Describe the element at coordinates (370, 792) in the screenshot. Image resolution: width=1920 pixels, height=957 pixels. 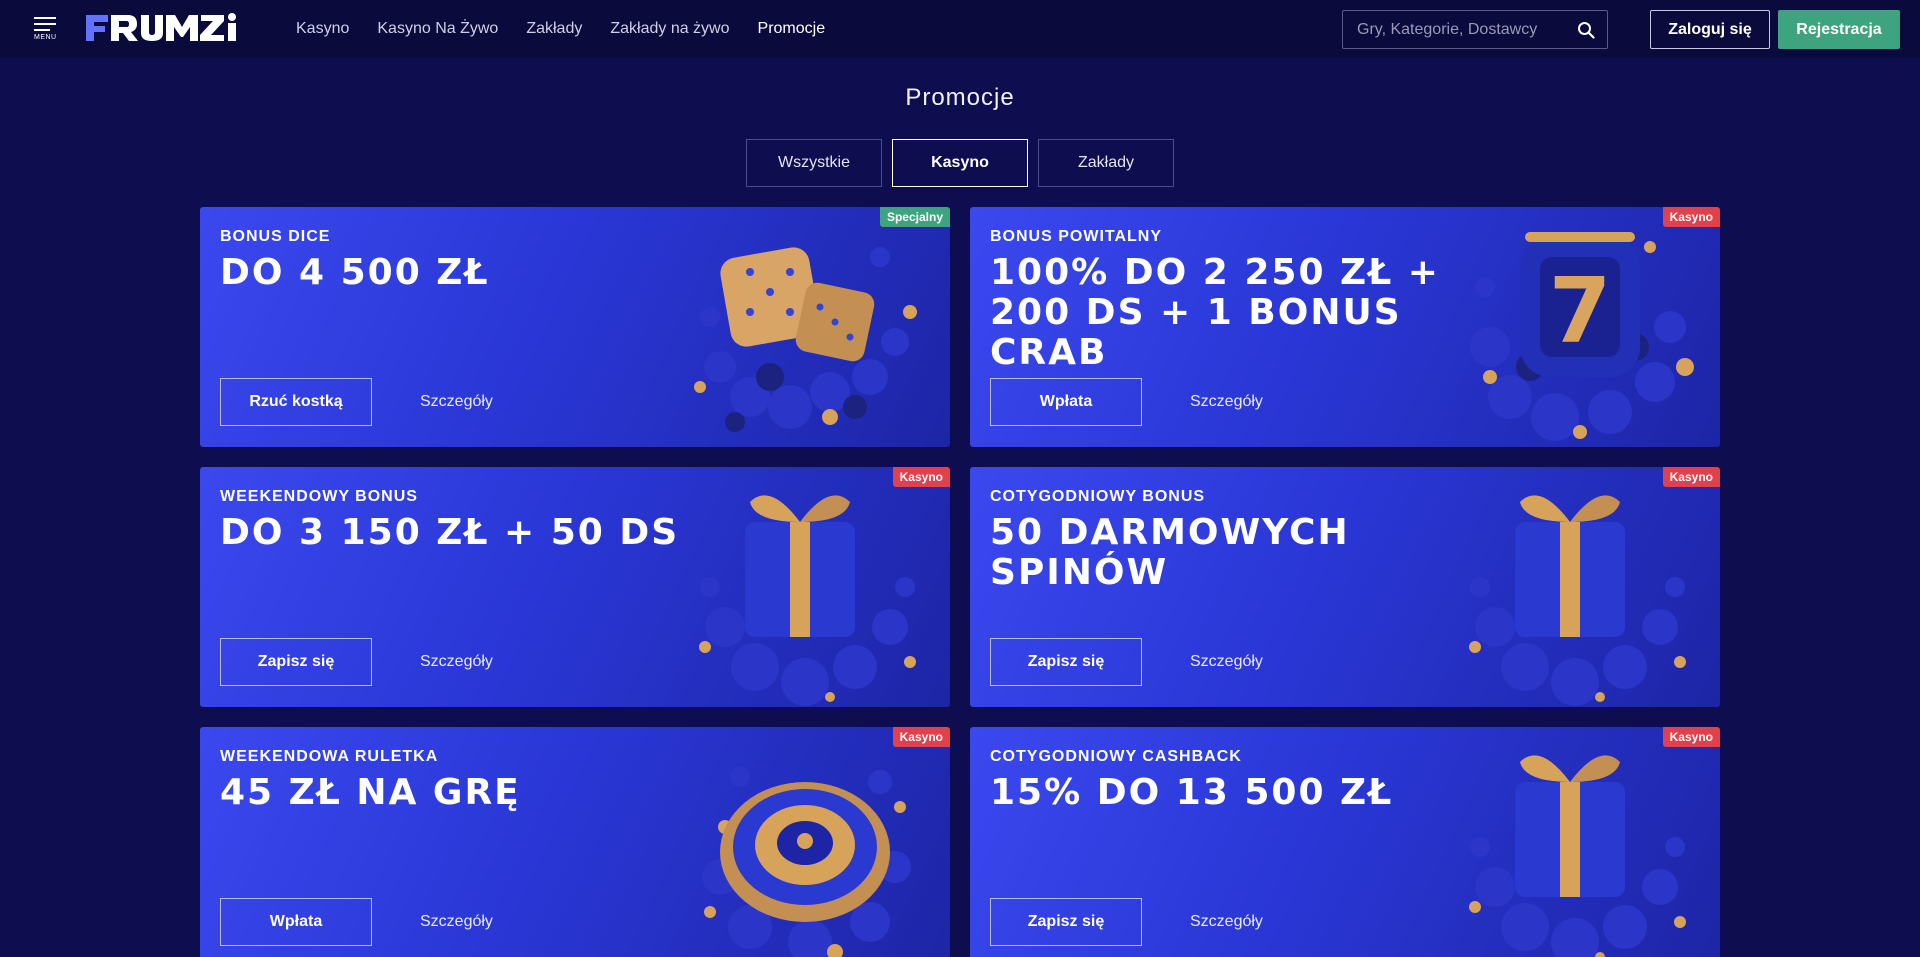
I see `promo-headline: 45 ZŁ NA GRĘ` at that location.